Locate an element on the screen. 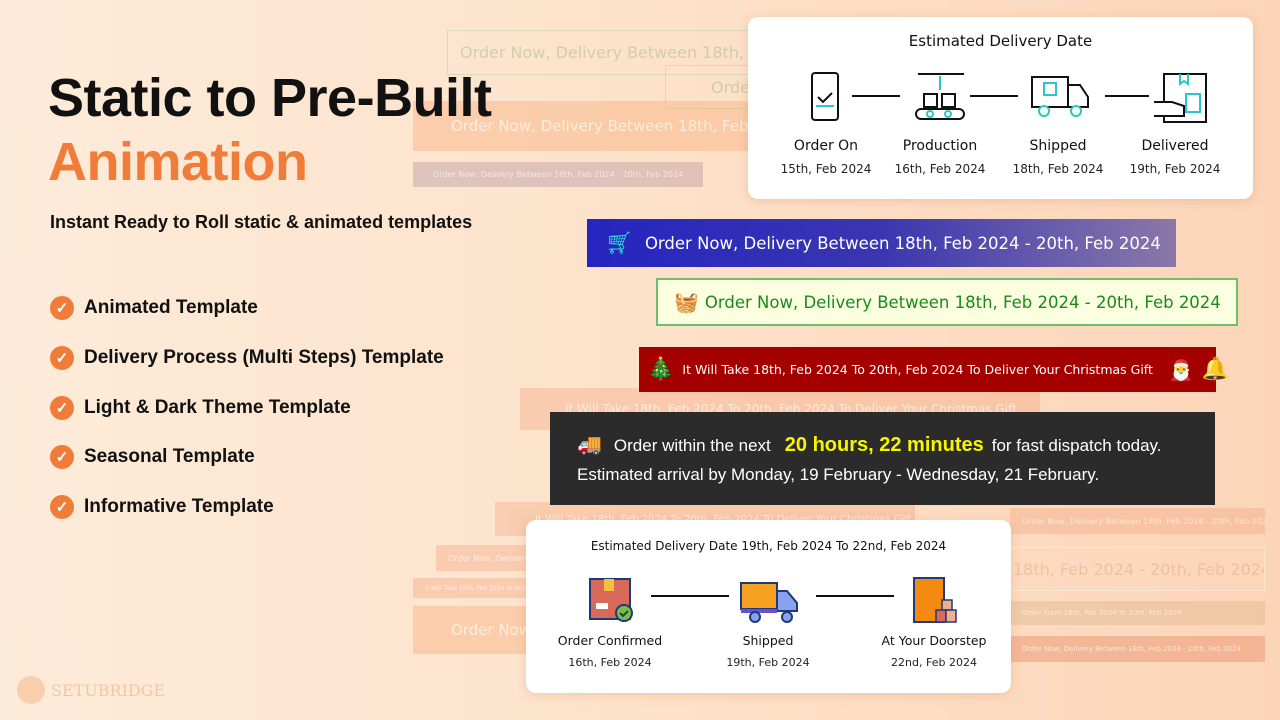 This screenshot has width=1280, height=720. step-label: Production is located at coordinates (940, 146).